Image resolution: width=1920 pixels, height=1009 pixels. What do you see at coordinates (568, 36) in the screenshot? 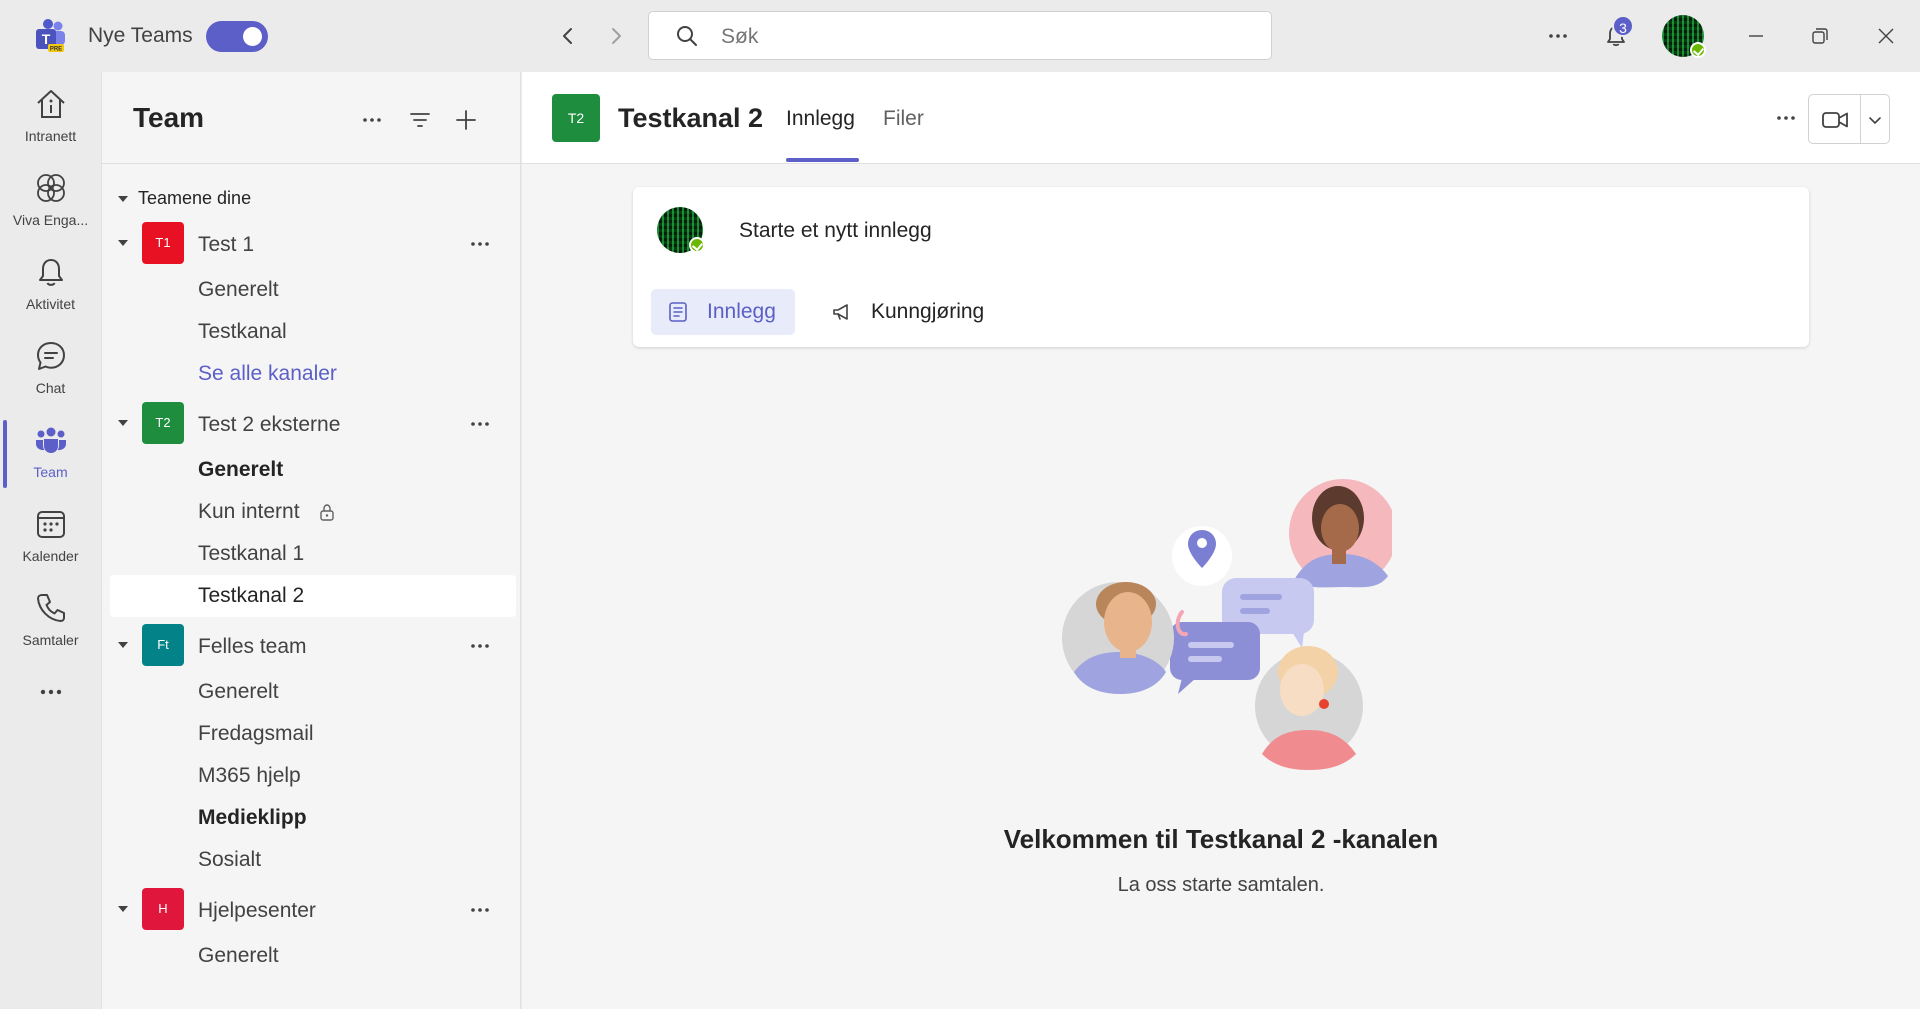
I see `back-arrow-icon` at bounding box center [568, 36].